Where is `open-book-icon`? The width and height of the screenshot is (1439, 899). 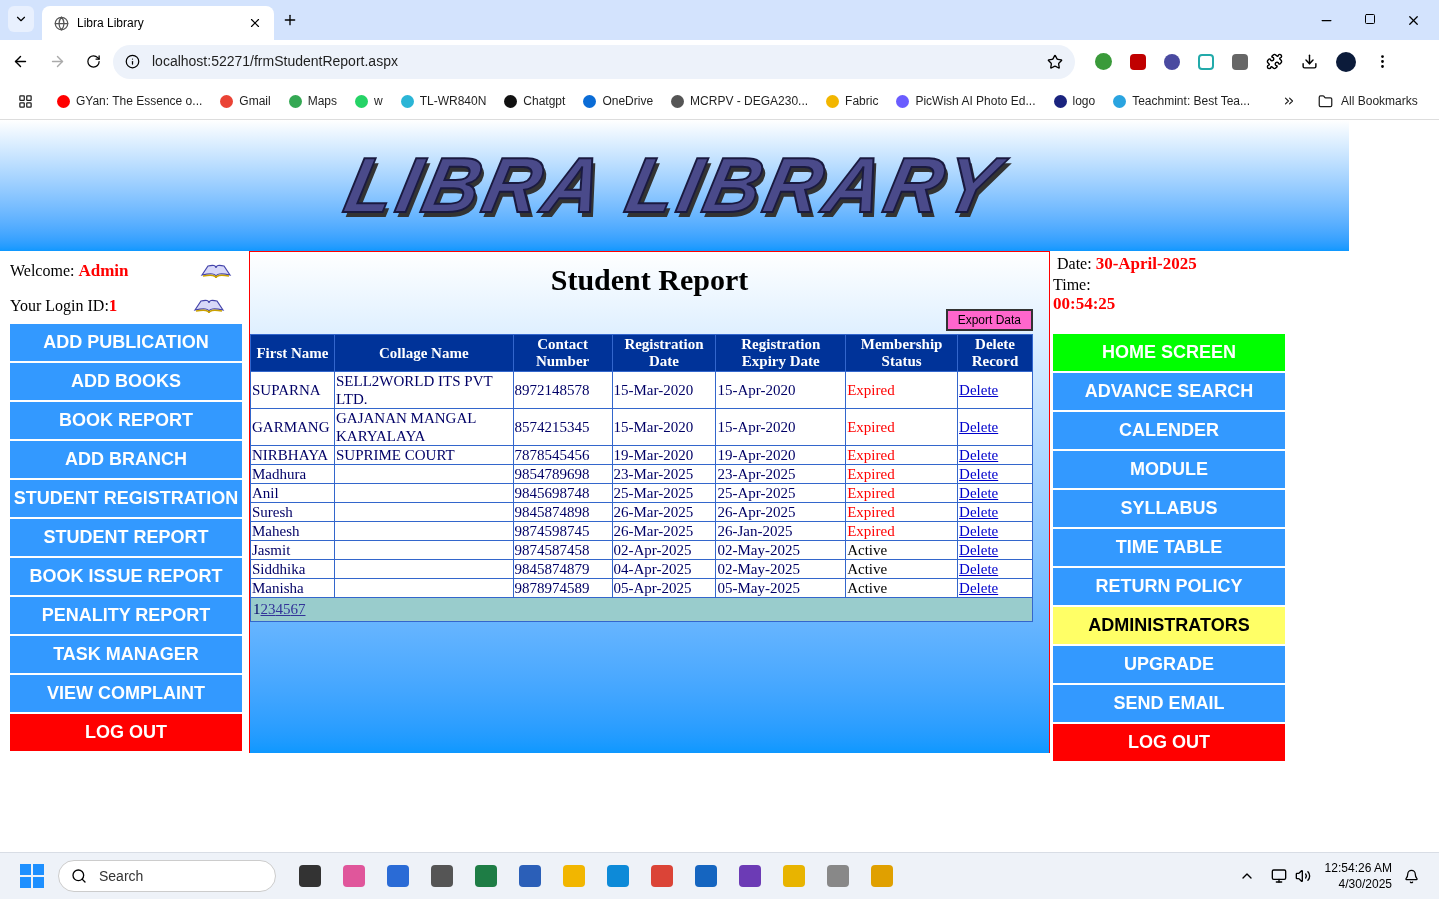
open-book-icon is located at coordinates (209, 306).